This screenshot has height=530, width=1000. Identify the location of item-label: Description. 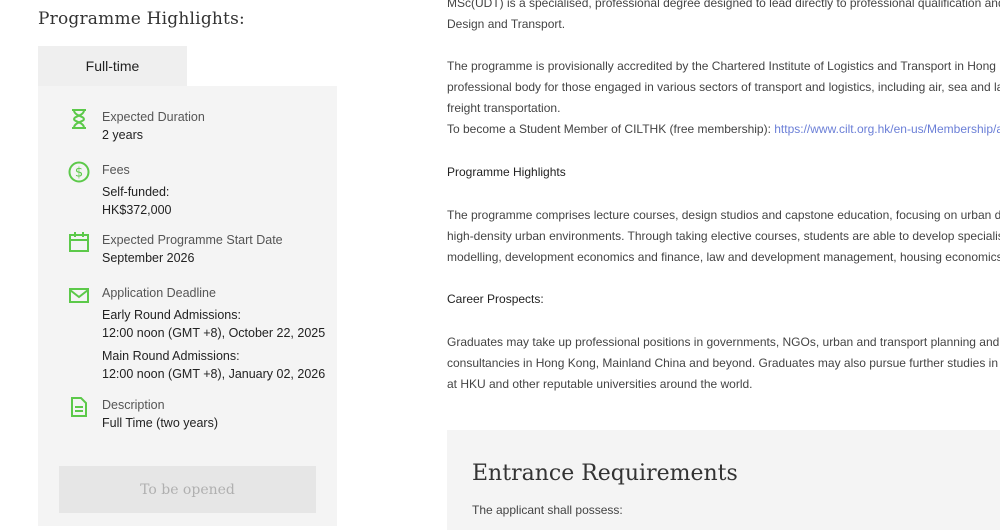
(133, 405).